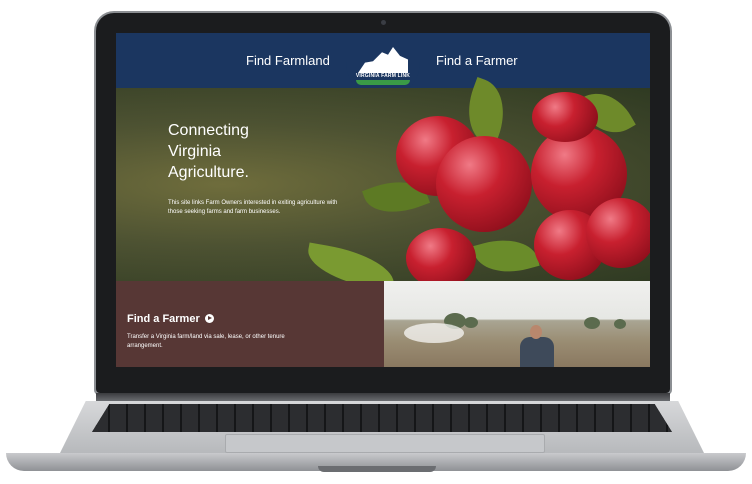  Describe the element at coordinates (383, 397) in the screenshot. I see `laptop-hinge` at that location.